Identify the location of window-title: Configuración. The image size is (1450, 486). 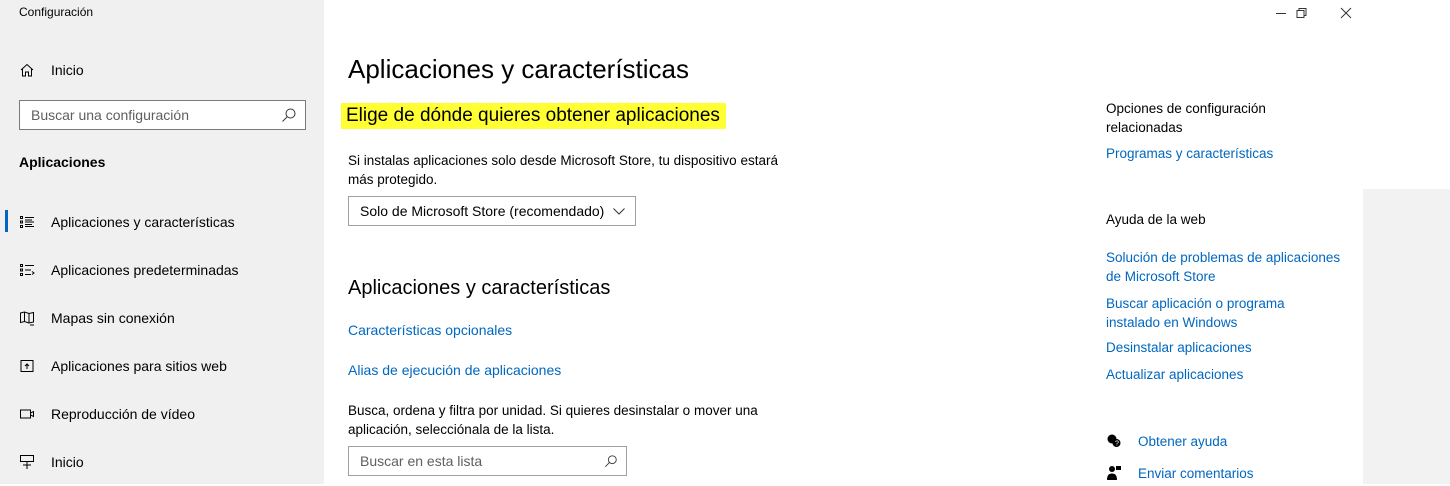
(56, 12).